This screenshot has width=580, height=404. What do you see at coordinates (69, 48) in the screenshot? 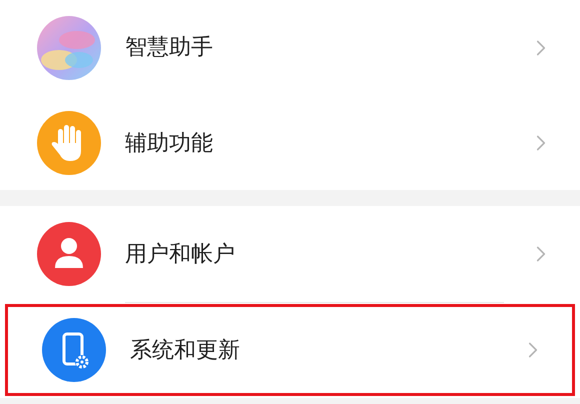
I see `gradient-orb-icon` at bounding box center [69, 48].